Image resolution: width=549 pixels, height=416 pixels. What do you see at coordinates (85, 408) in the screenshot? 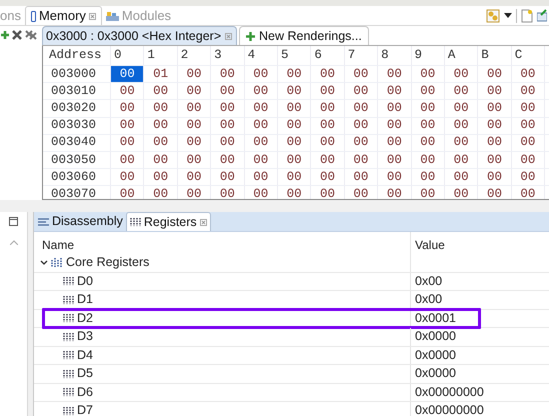
I see `register-name: D7` at bounding box center [85, 408].